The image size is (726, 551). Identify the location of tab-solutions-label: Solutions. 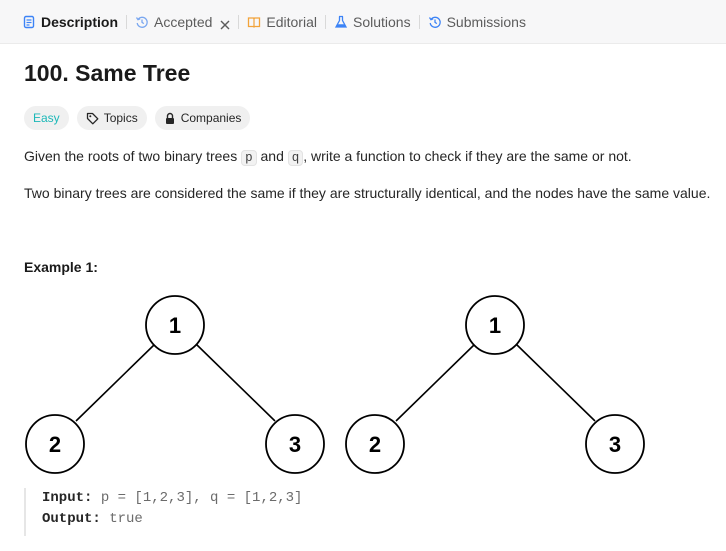
(381, 21).